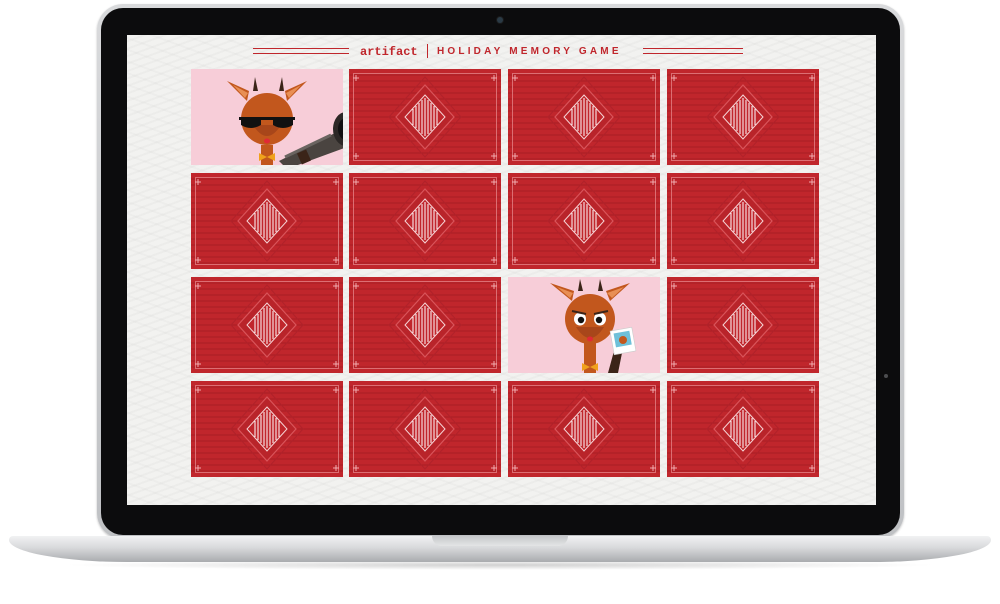 The height and width of the screenshot is (604, 1000). What do you see at coordinates (529, 51) in the screenshot?
I see `page-title: HOLIDAY MEMORY GAME` at bounding box center [529, 51].